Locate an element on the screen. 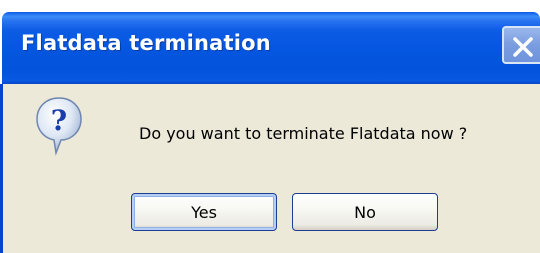 The width and height of the screenshot is (540, 253). yes-button-label: Yes is located at coordinates (204, 212).